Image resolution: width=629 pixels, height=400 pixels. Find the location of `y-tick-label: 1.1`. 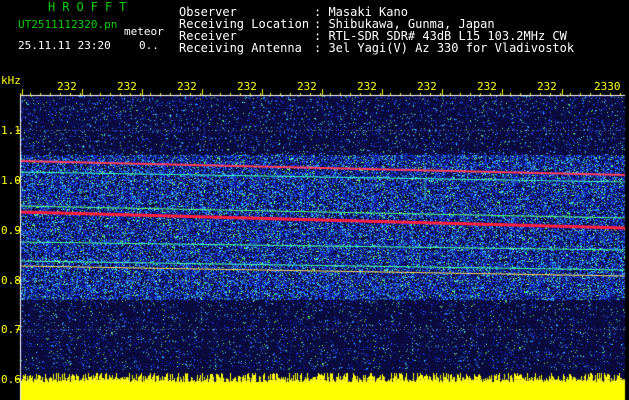

y-tick-label: 1.1 is located at coordinates (11, 130).